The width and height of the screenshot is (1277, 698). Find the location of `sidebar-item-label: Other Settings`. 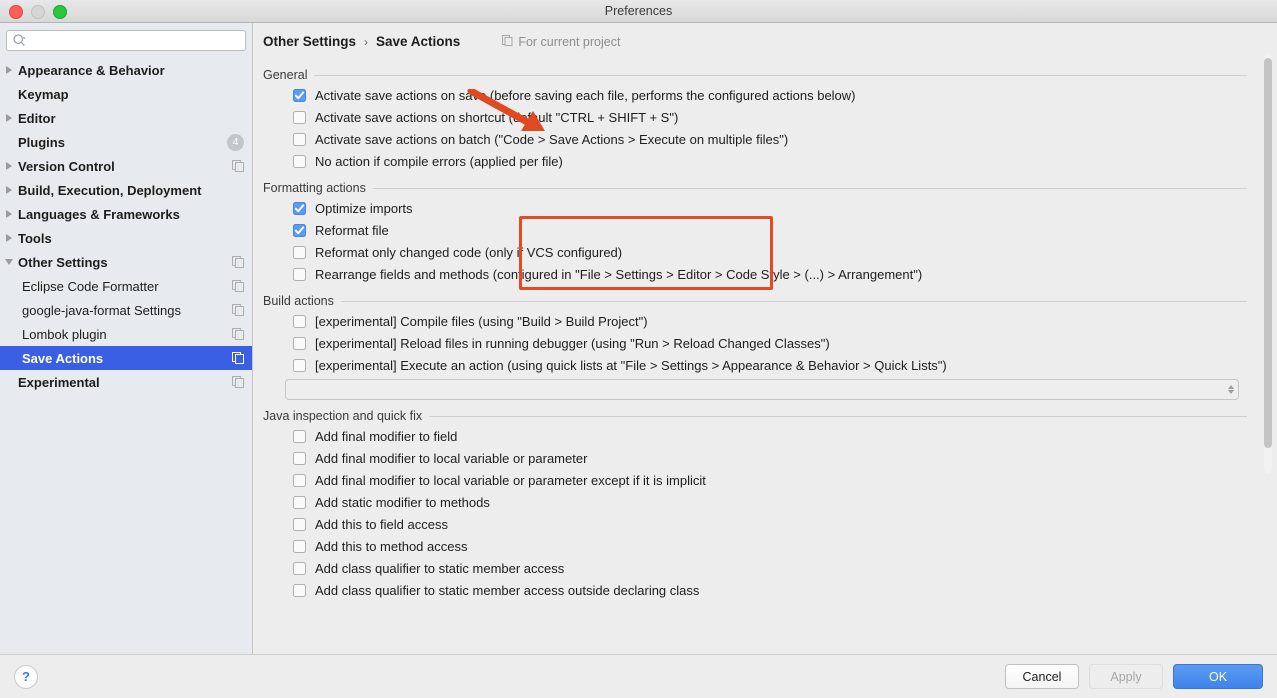

sidebar-item-label: Other Settings is located at coordinates (63, 262).